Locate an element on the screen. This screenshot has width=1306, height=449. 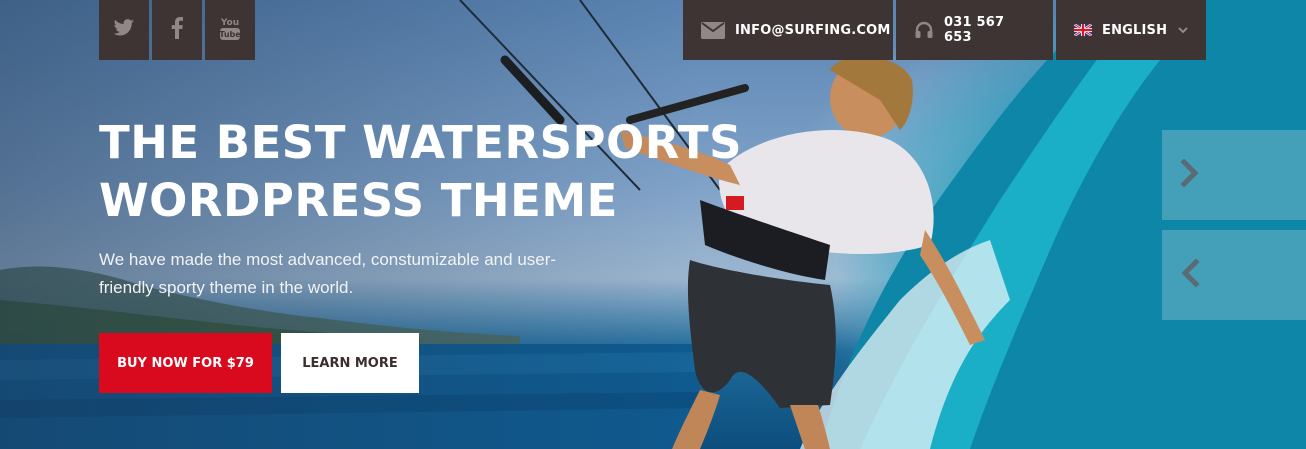
language-text: ENGLISH is located at coordinates (1135, 30).